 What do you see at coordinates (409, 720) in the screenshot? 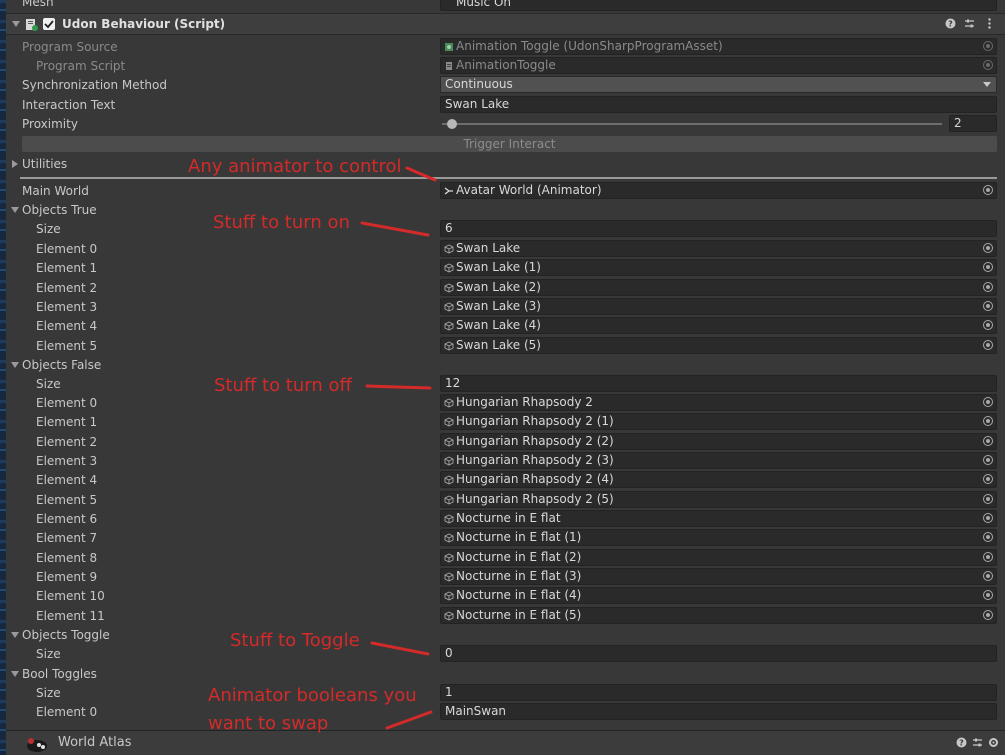
I see `annotation-arrow-bool` at bounding box center [409, 720].